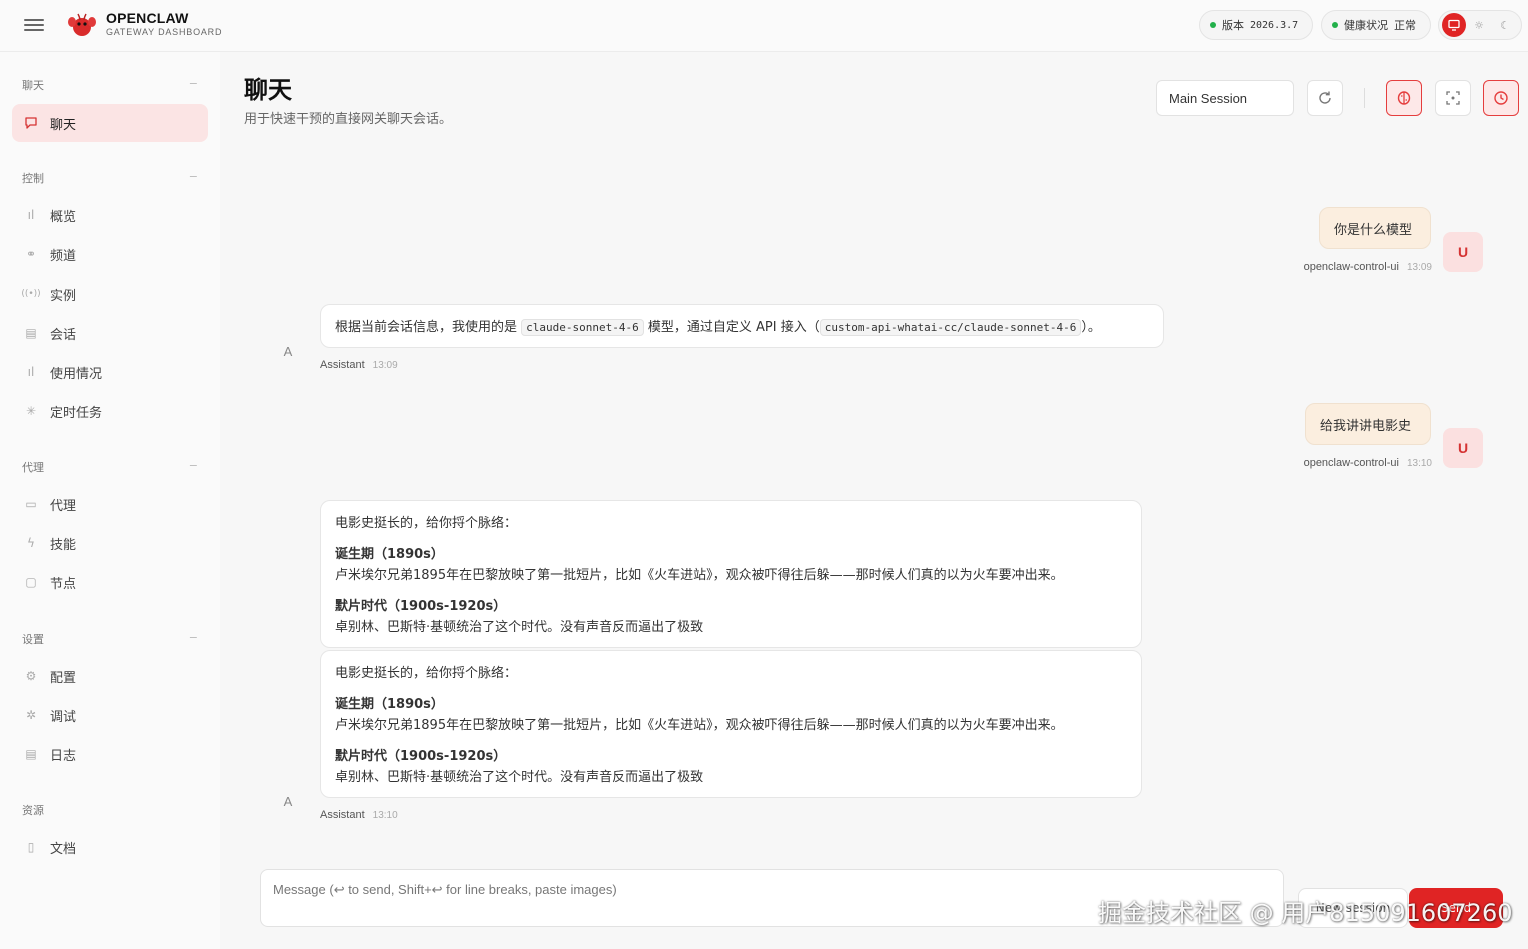 The height and width of the screenshot is (949, 1528). Describe the element at coordinates (110, 123) in the screenshot. I see `sidebar-item-chat: 聊天` at that location.